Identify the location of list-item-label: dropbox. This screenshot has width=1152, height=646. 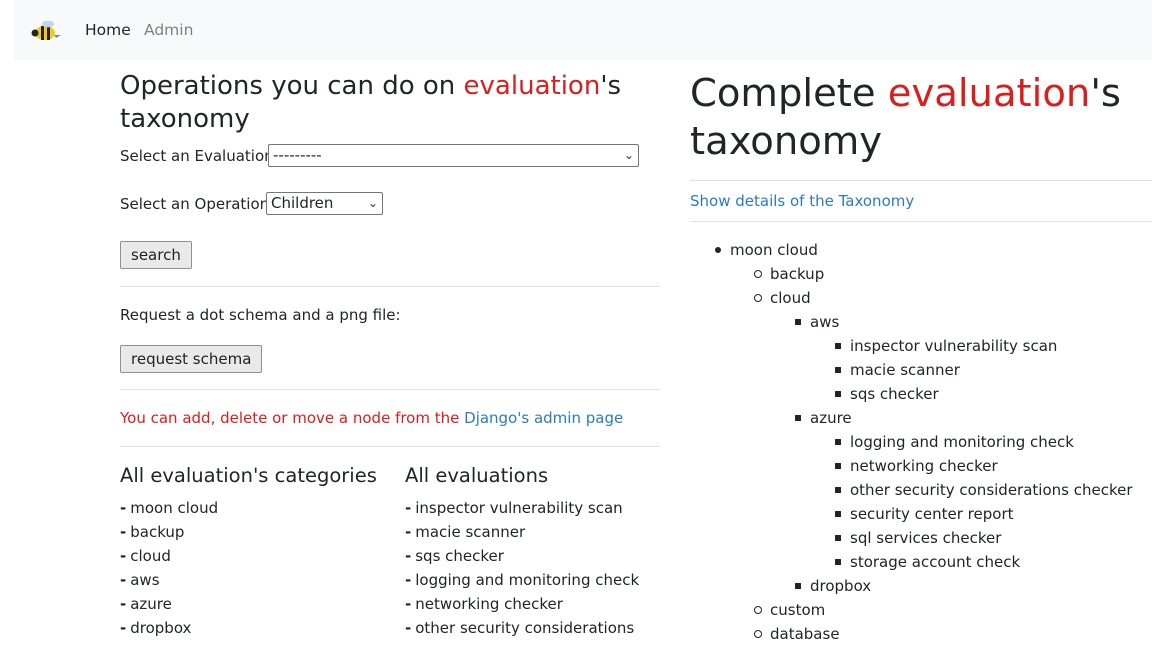
(161, 628).